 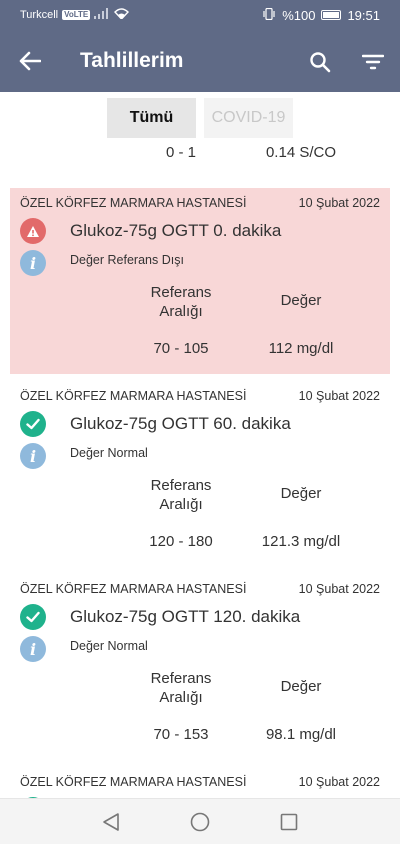 I want to click on network-badge: VoLTE, so click(x=76, y=15).